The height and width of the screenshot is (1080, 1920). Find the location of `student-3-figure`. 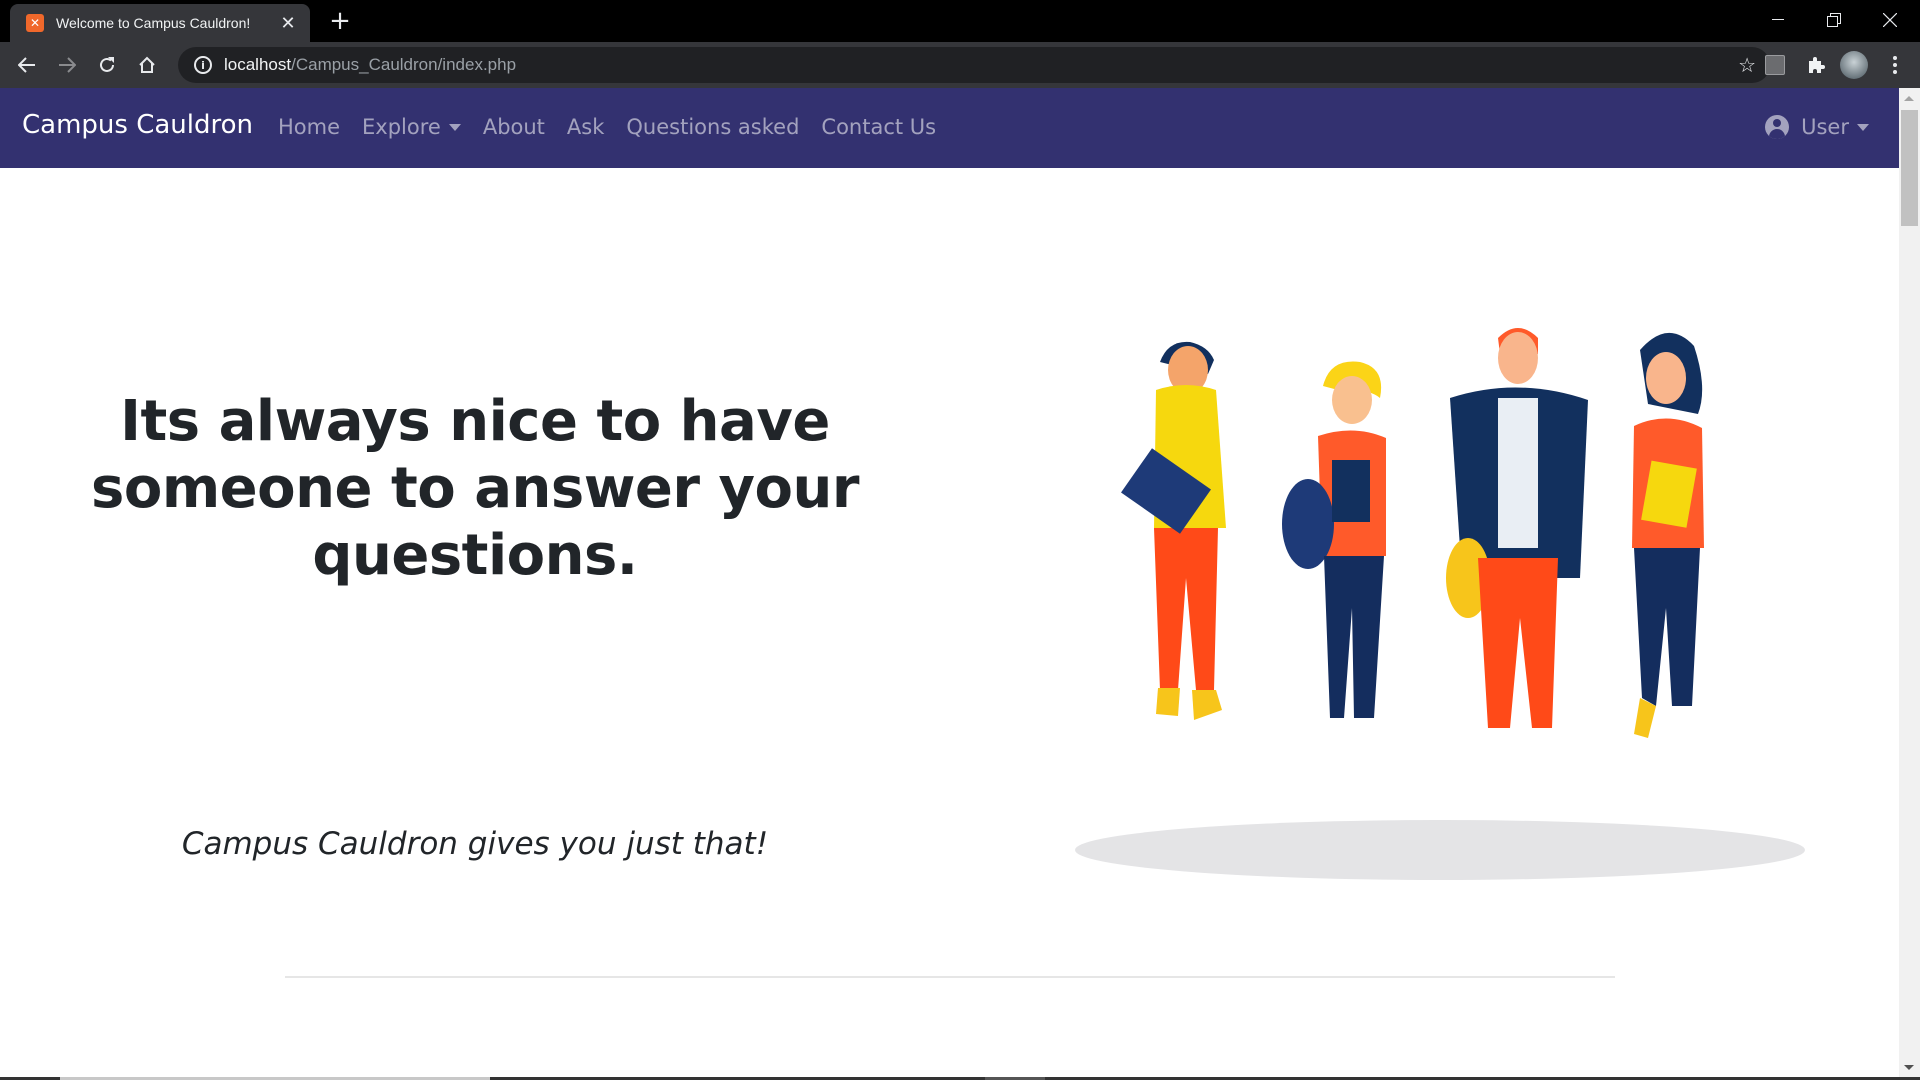

student-3-figure is located at coordinates (1517, 528).